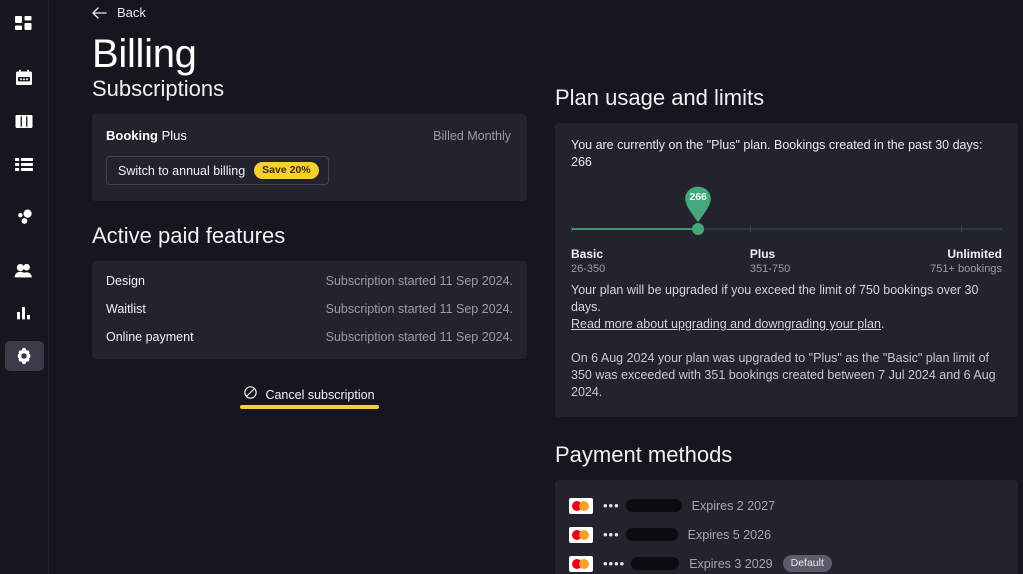  I want to click on sidebar-item-dashboard, so click(24, 25).